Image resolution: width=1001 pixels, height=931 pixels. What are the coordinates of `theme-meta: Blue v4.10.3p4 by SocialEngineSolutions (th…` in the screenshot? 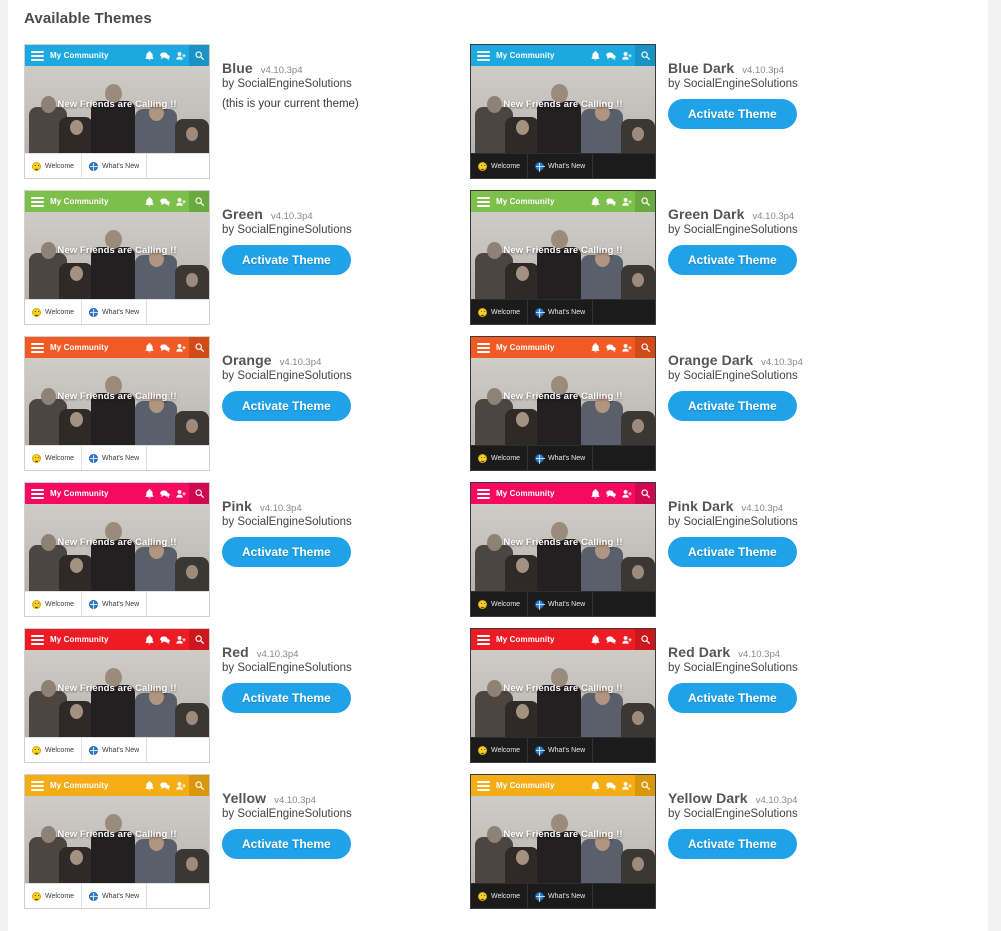 It's located at (340, 117).